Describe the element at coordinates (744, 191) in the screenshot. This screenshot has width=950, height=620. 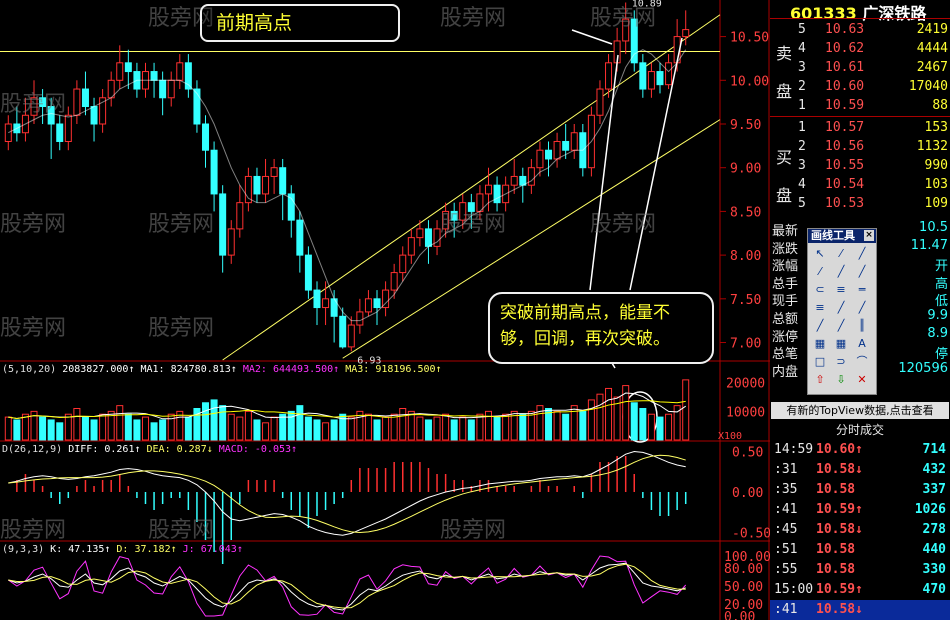
I see `price-axis: 10.50 10.00 9.50 9.00 8.50 8.00 7.50 7.00` at that location.